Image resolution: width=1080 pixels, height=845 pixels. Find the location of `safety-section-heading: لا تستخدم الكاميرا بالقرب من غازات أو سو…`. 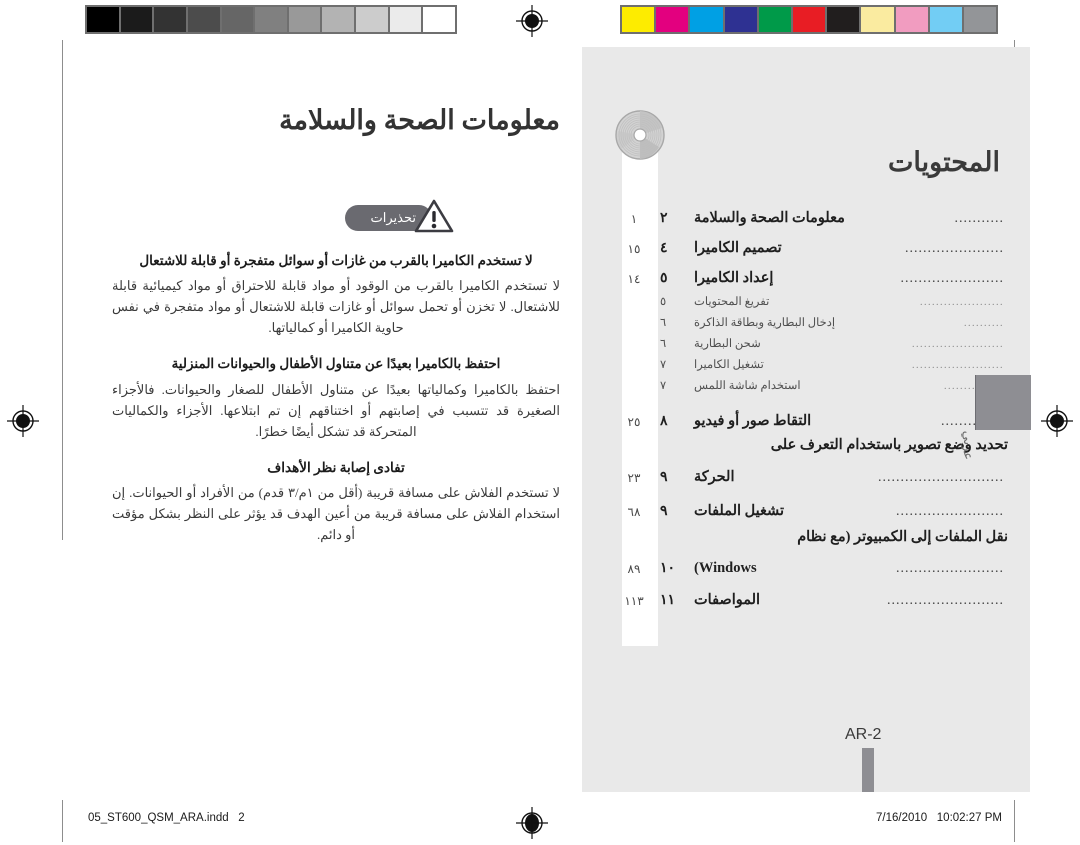

safety-section-heading: لا تستخدم الكاميرا بالقرب من غازات أو سو… is located at coordinates (336, 260).